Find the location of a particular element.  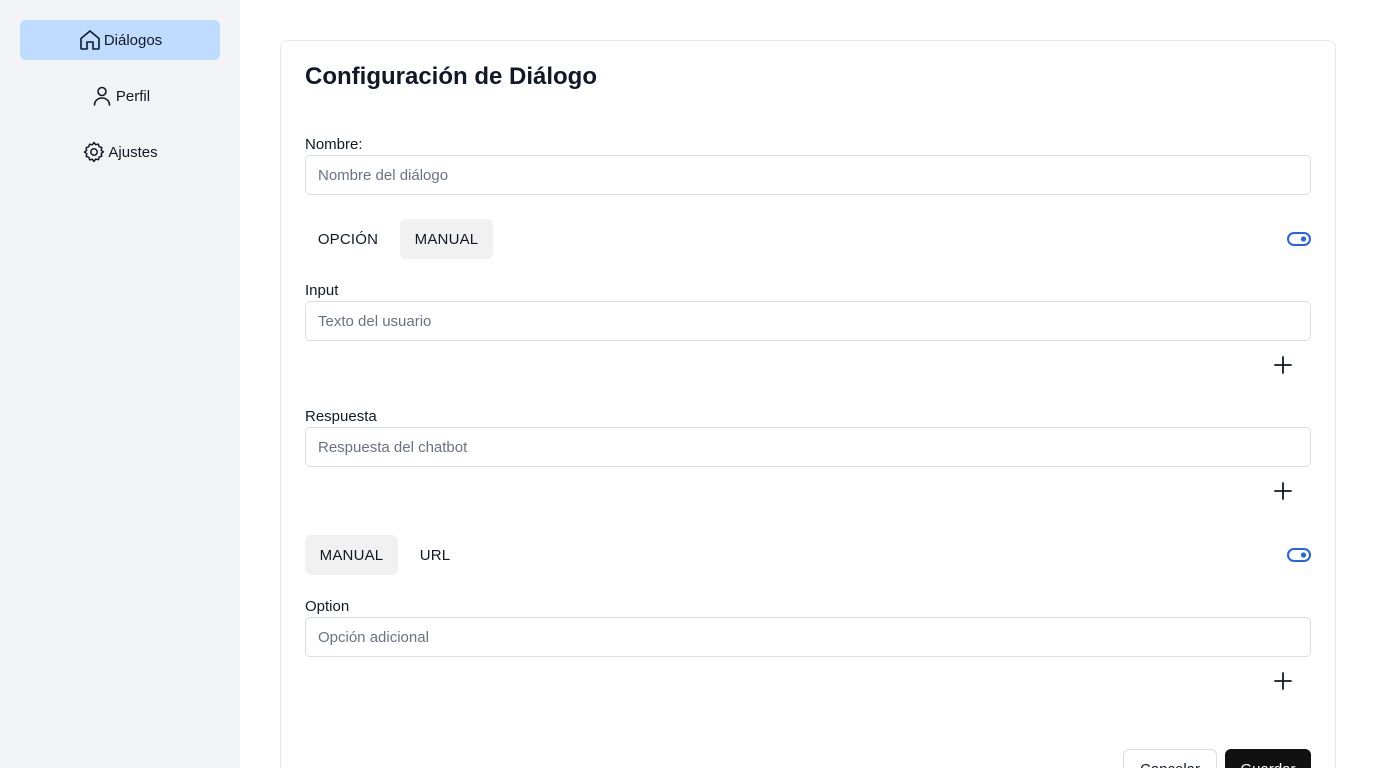

page-title: Configuración de Diálogo is located at coordinates (451, 76).